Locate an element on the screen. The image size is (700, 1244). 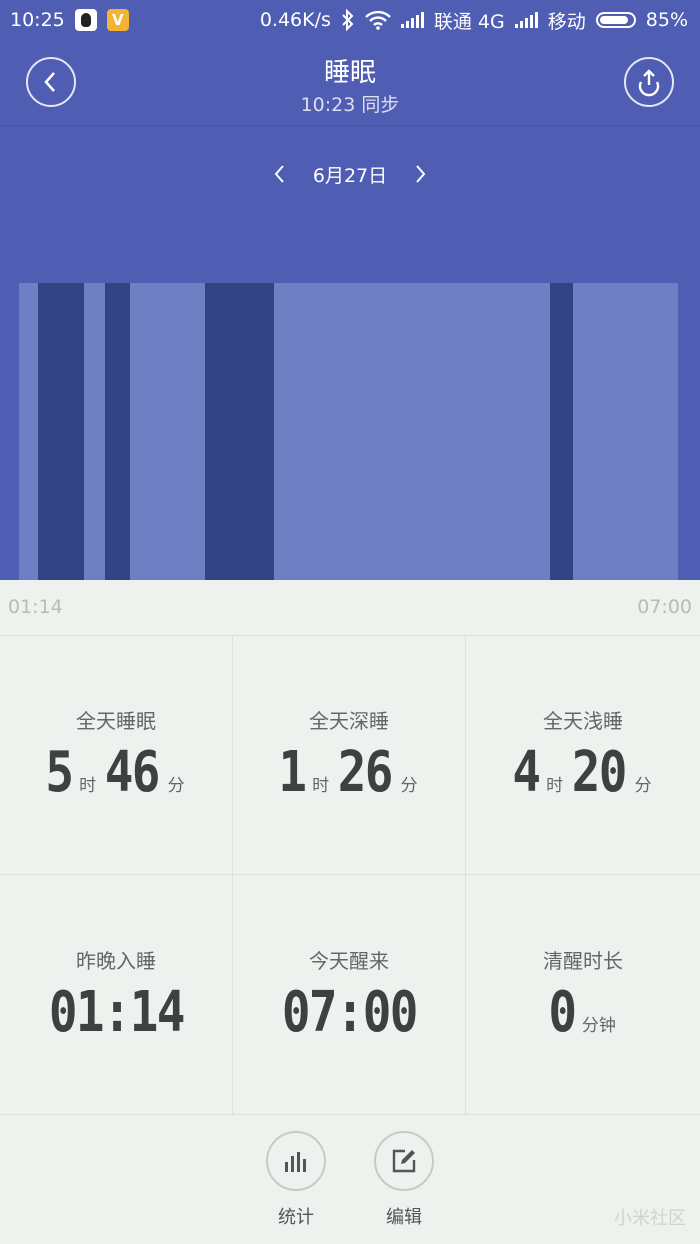
stat-cell: 全天睡眠 5 时 46 分 is located at coordinates (116, 755).